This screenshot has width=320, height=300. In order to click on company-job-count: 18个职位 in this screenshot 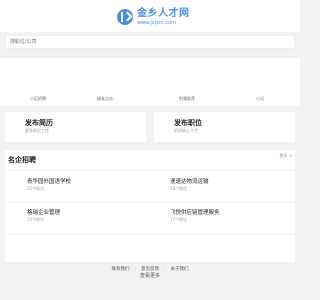, I will do `click(179, 188)`.